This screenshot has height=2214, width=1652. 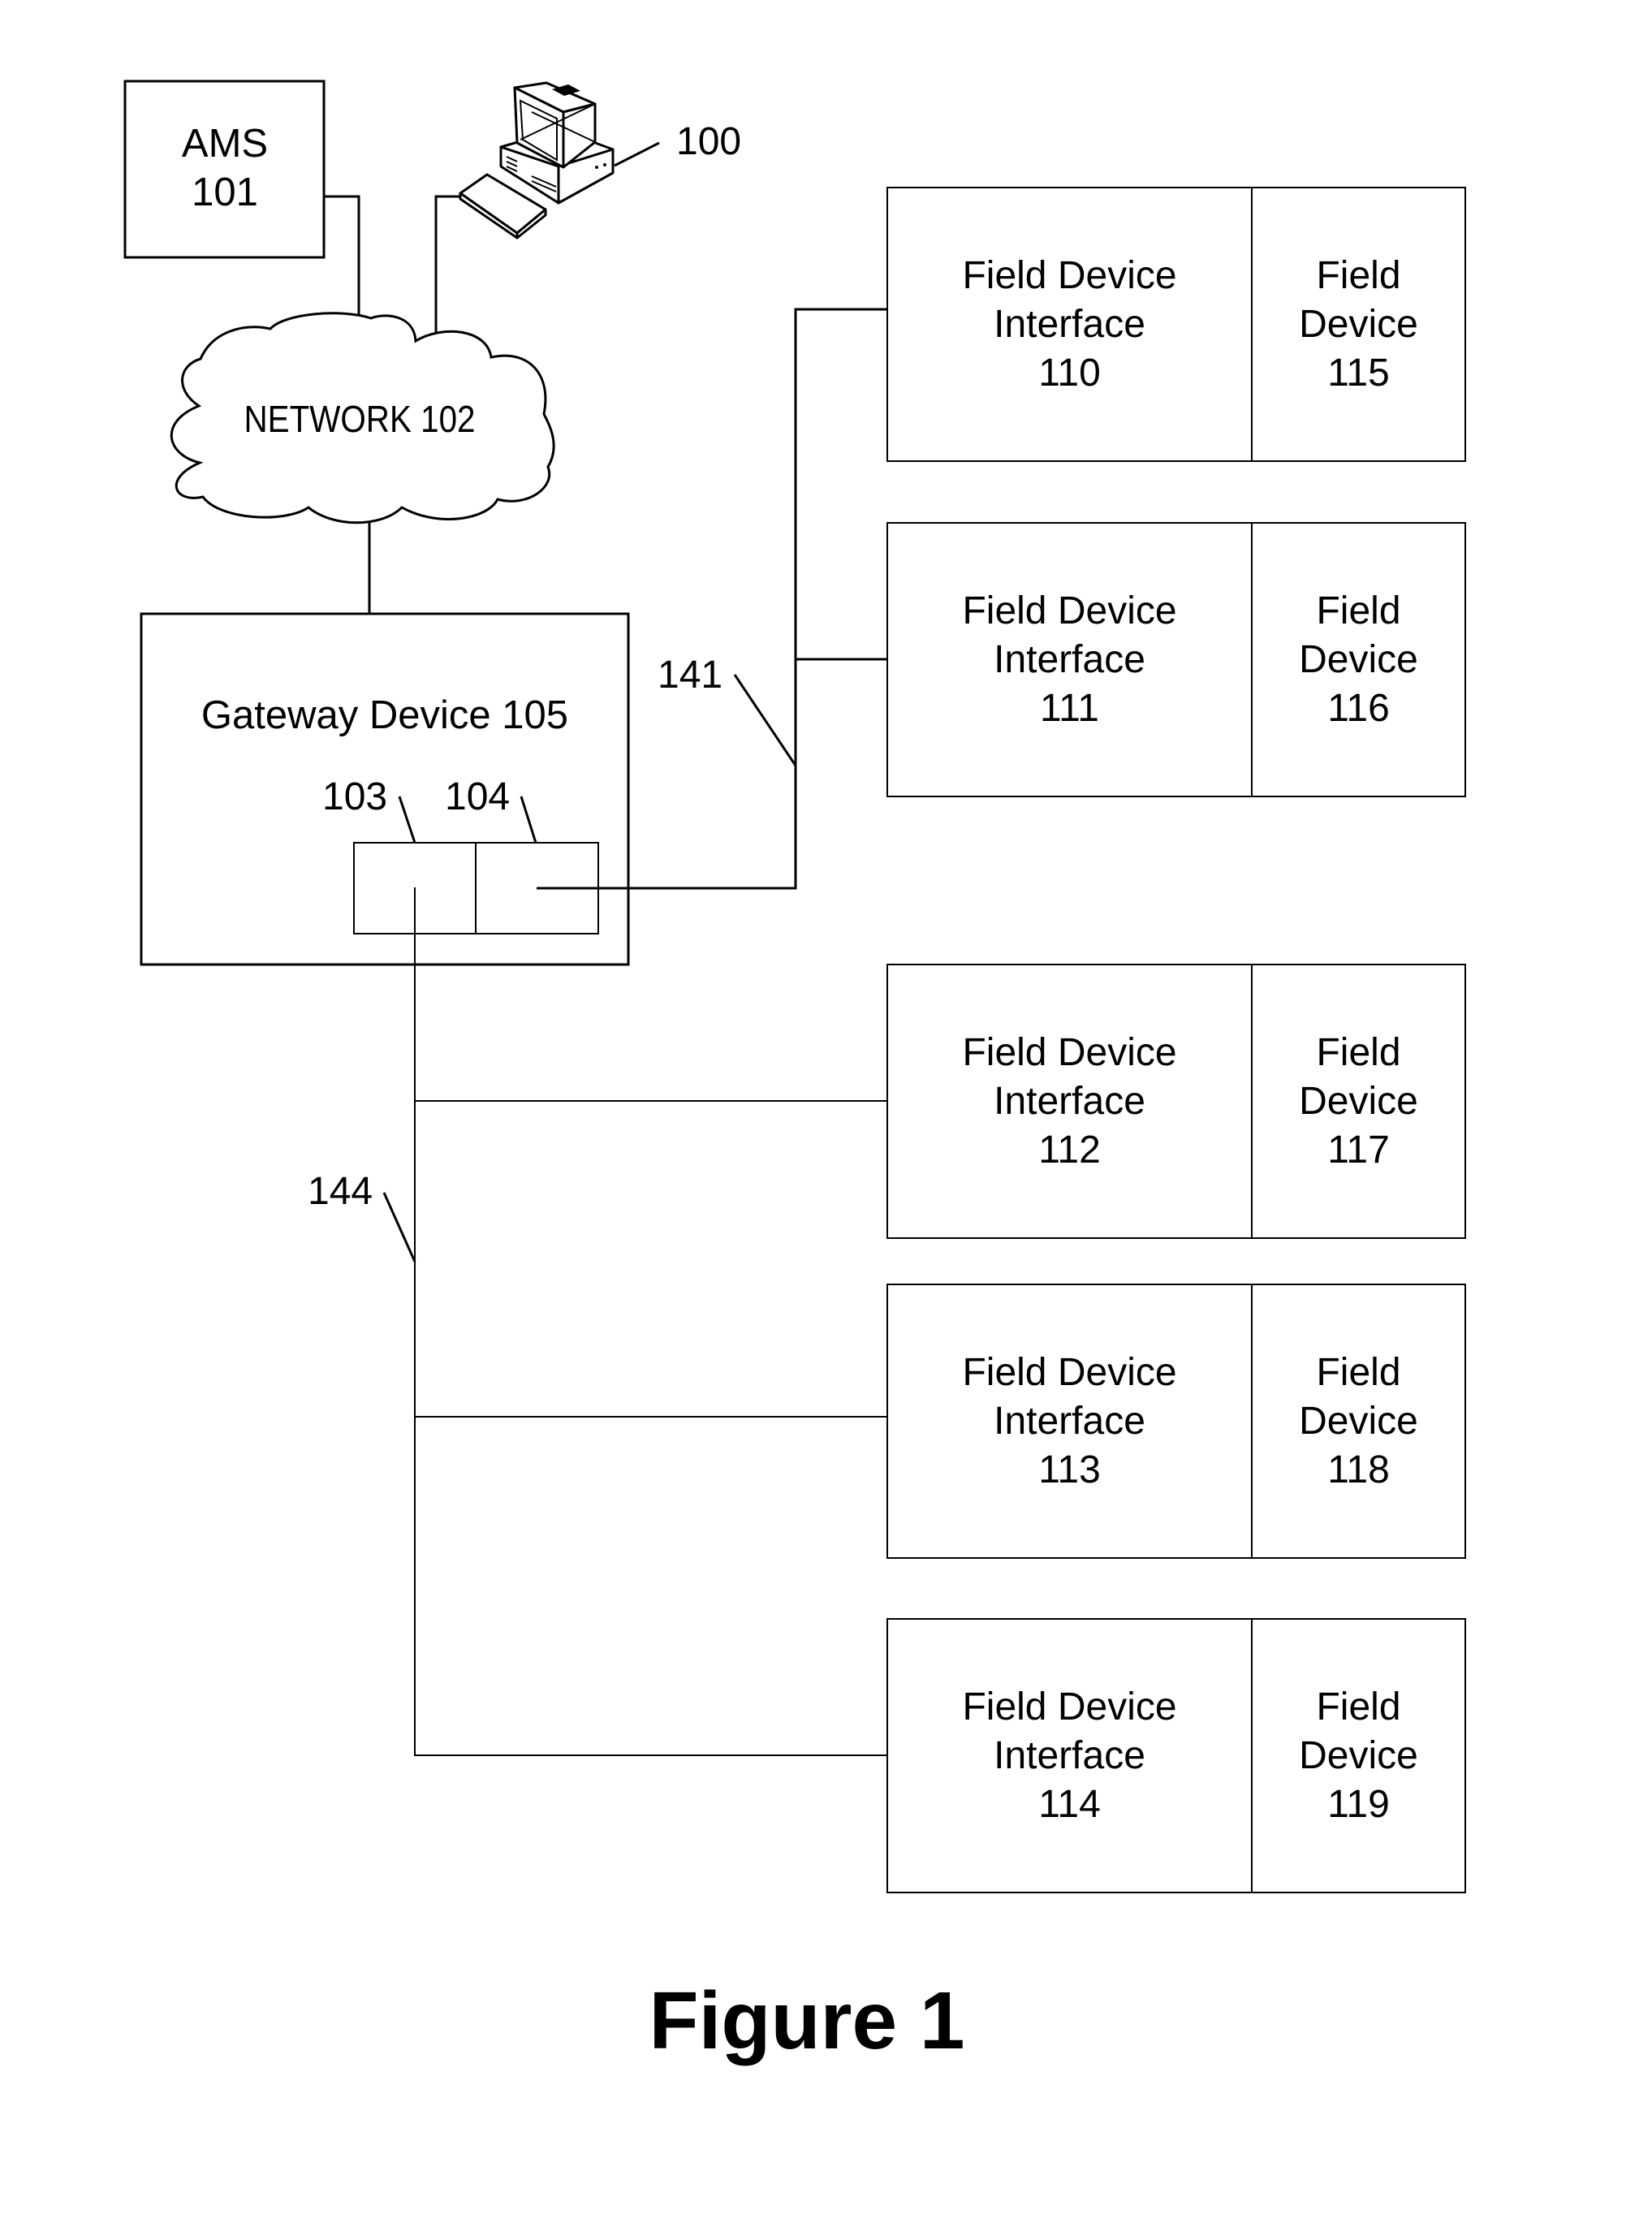 What do you see at coordinates (1358, 1150) in the screenshot?
I see `field-device-label: 117` at bounding box center [1358, 1150].